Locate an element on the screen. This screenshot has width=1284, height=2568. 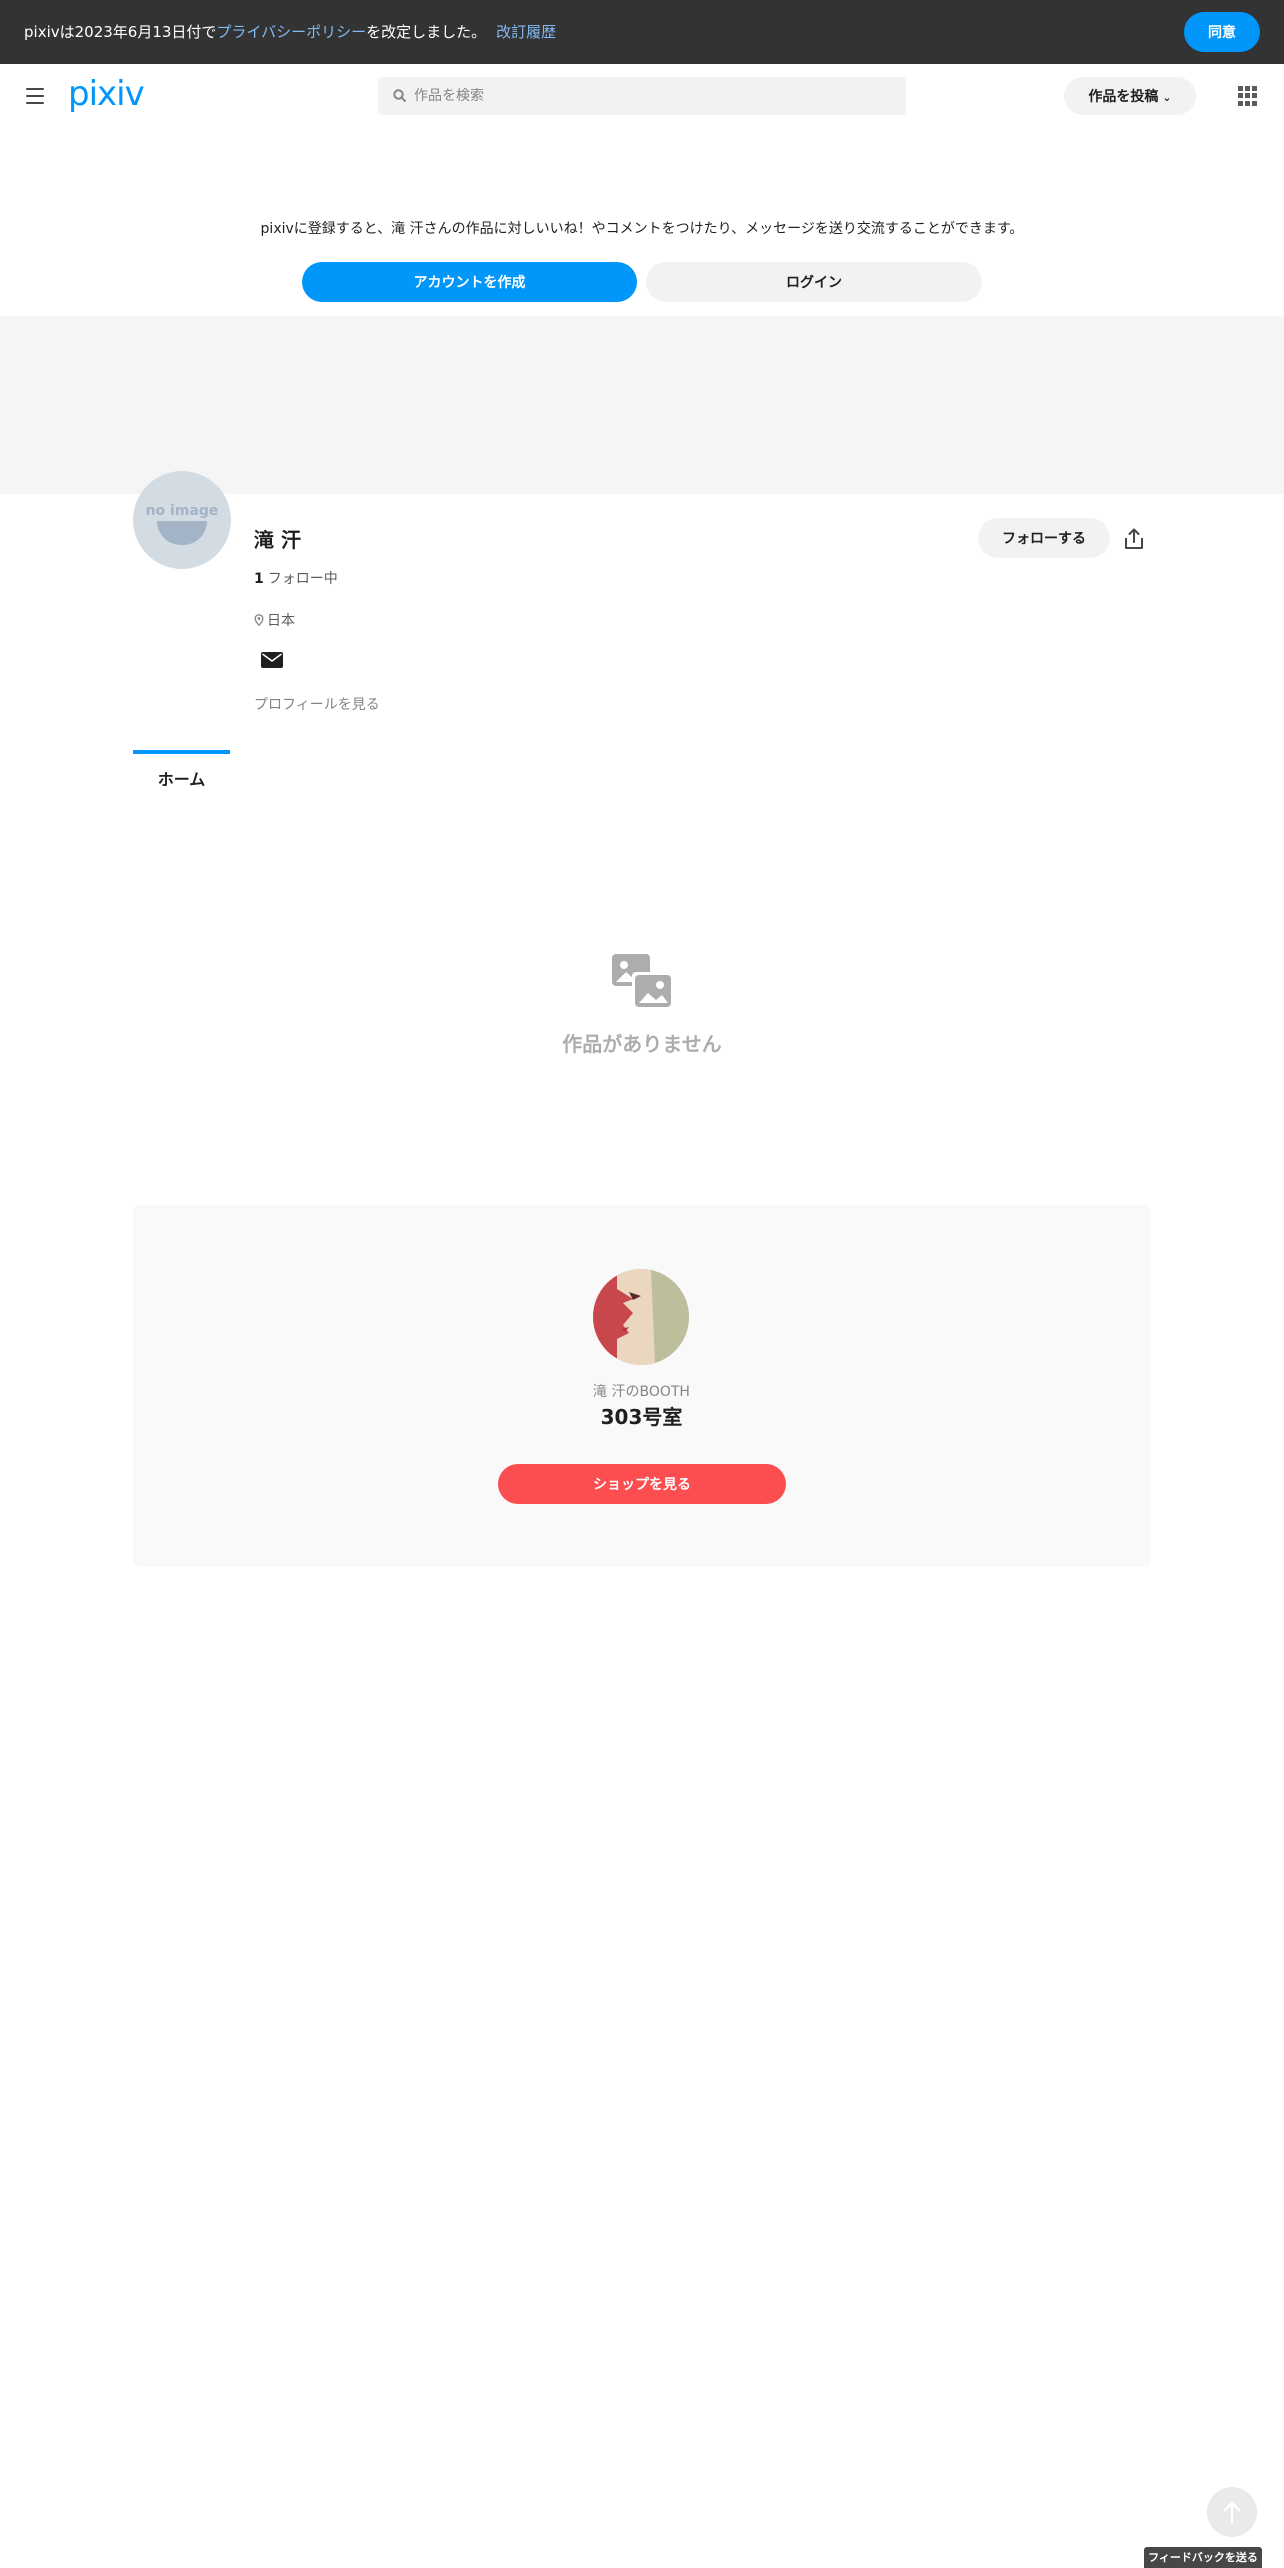
following-count: 1 フォロー中 is located at coordinates (296, 578).